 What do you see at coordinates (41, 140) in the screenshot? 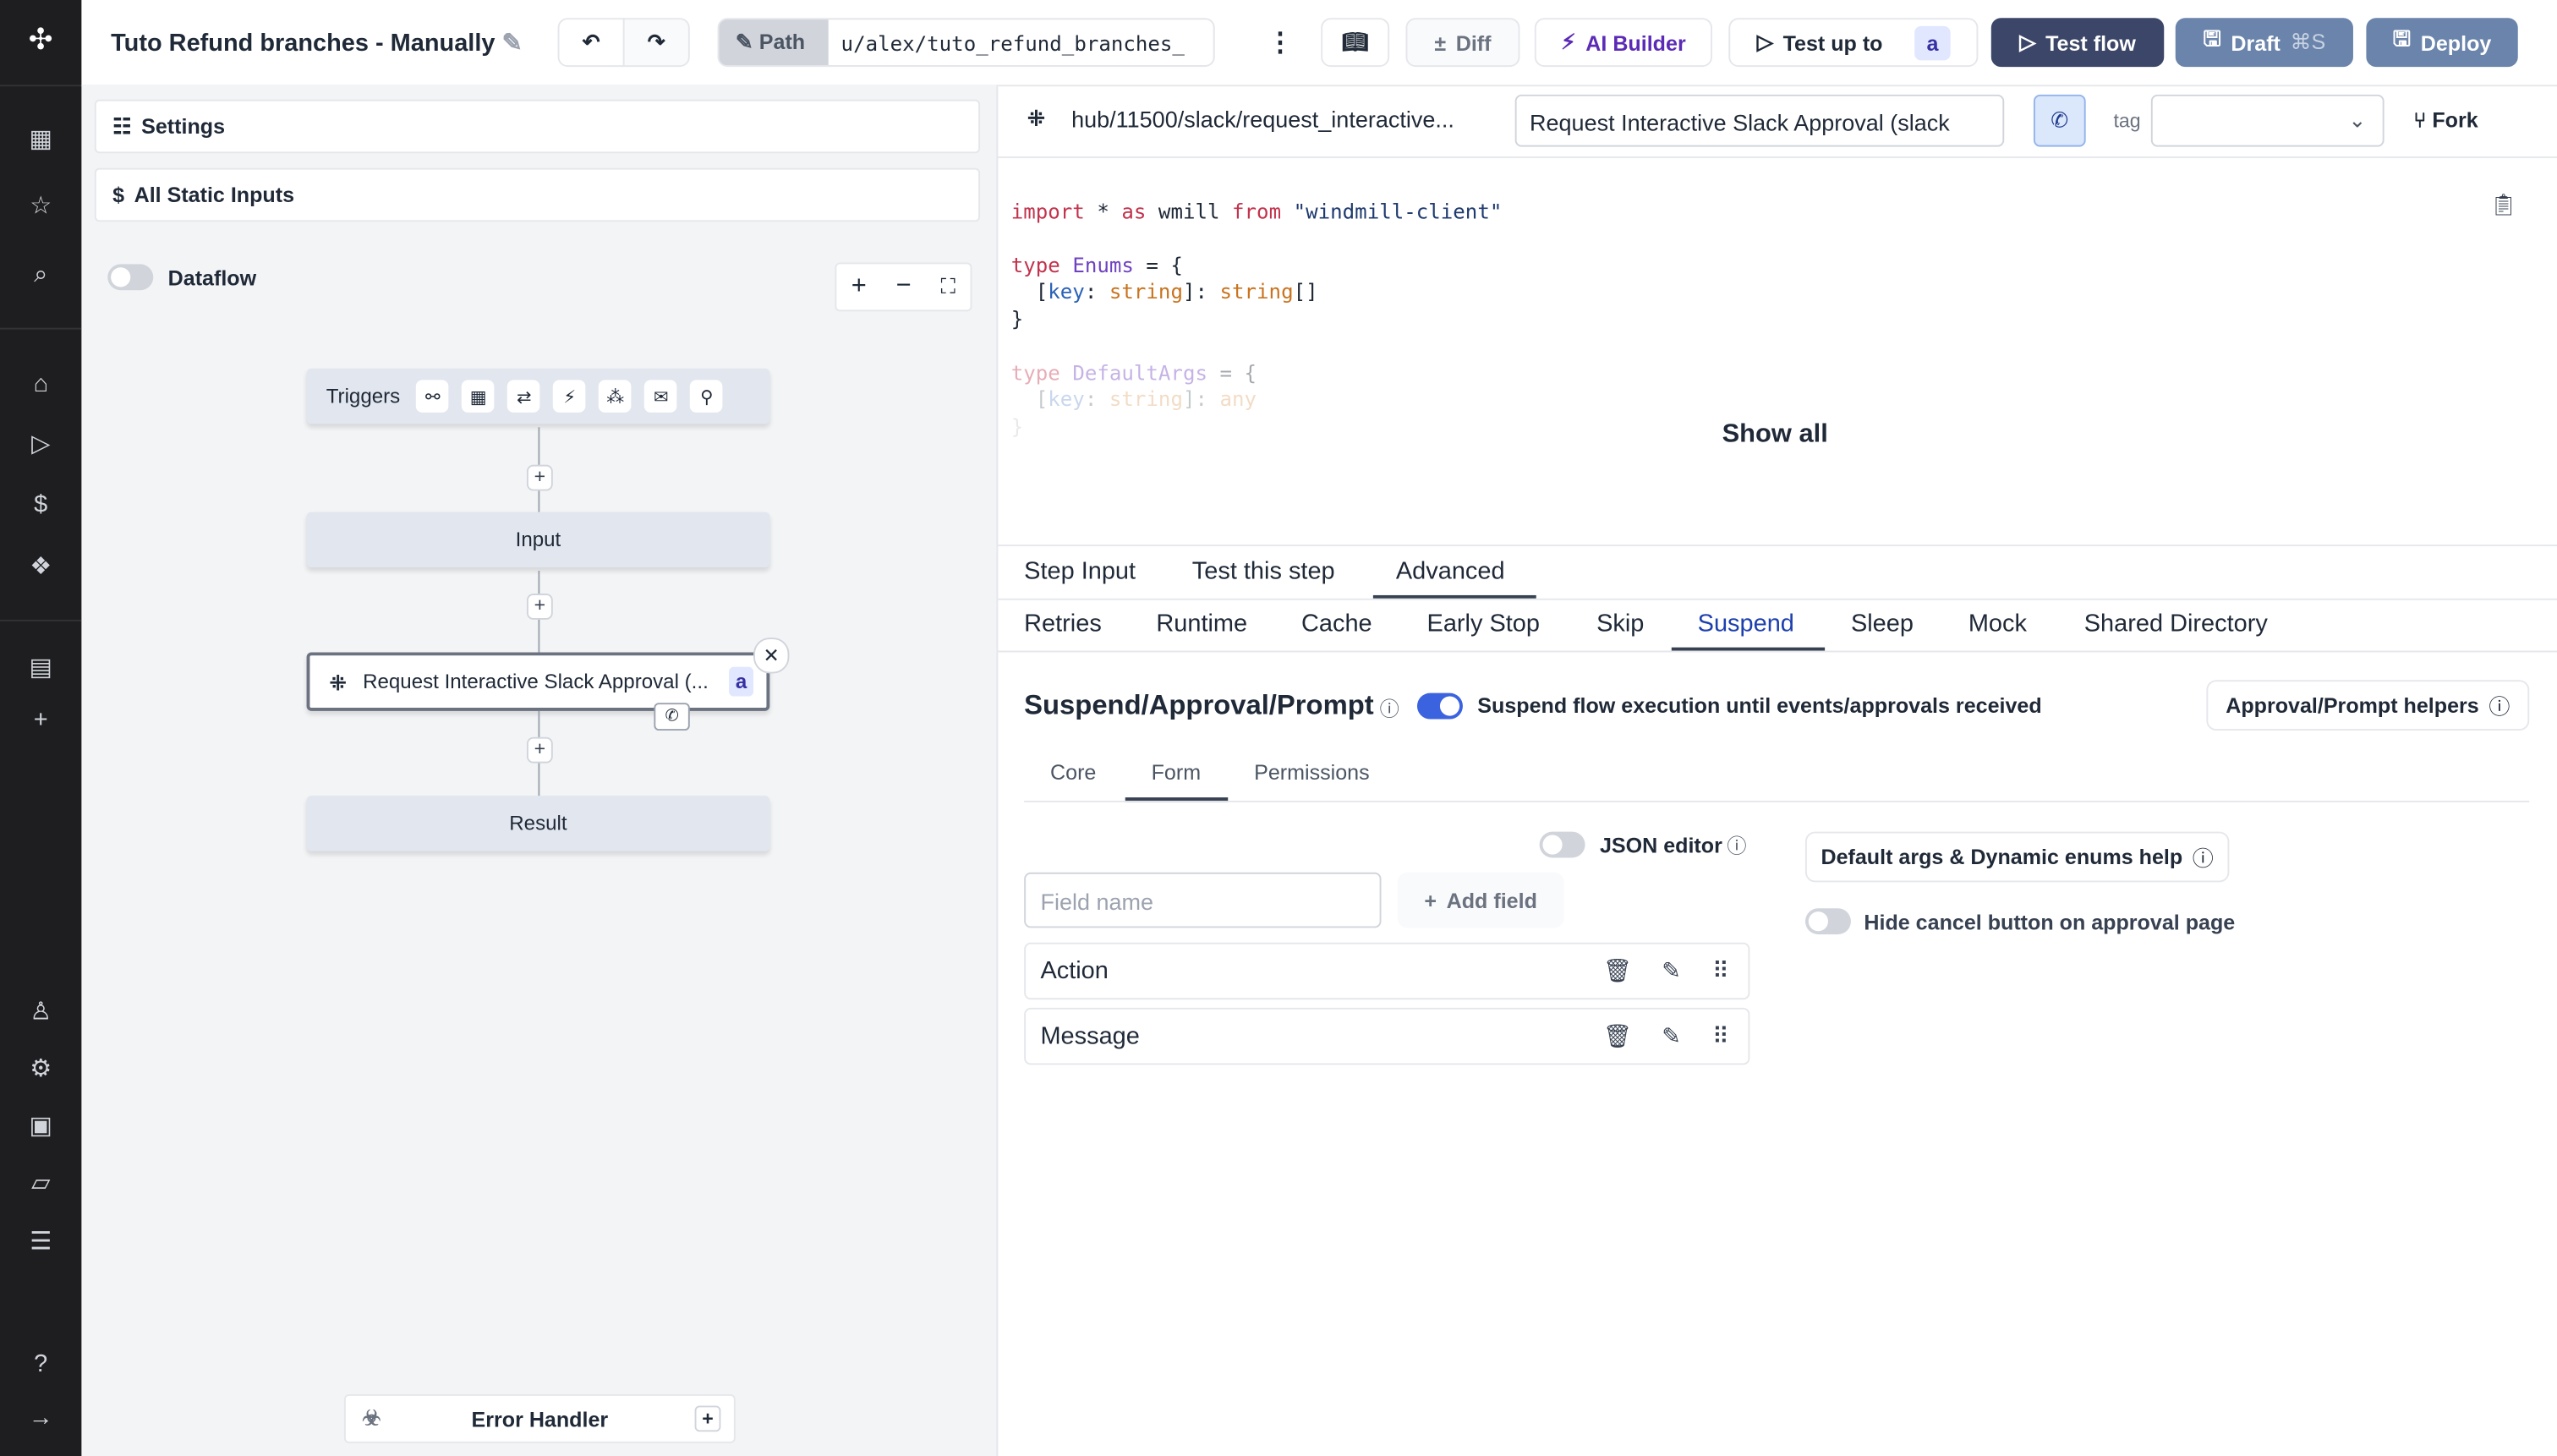
I see `scripts-icon: ▦` at bounding box center [41, 140].